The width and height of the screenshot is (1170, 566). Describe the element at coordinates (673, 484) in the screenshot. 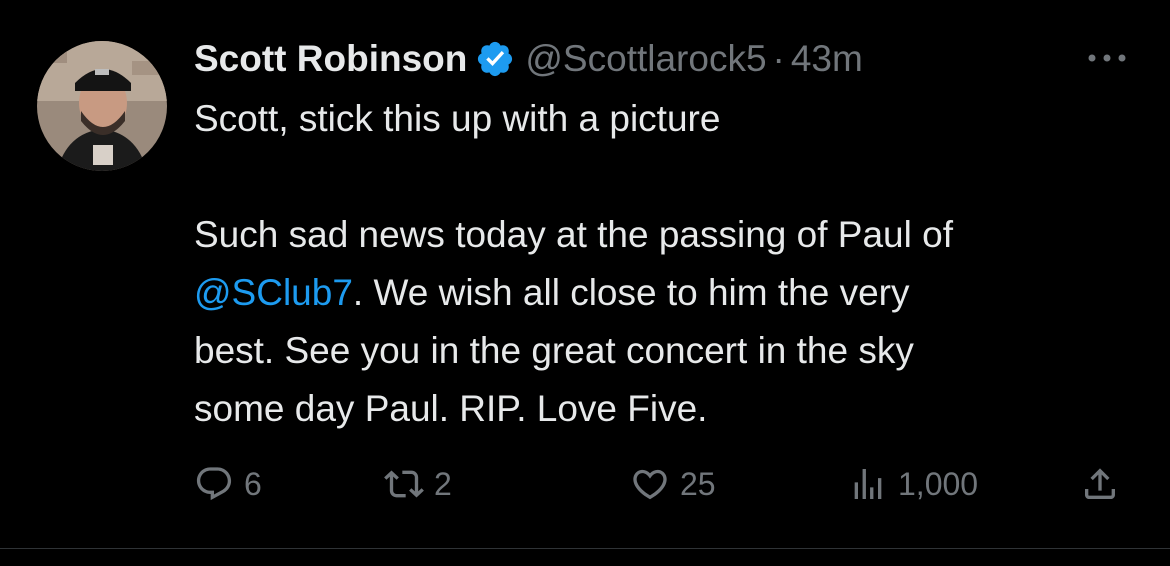

I see `like-button: 25` at that location.